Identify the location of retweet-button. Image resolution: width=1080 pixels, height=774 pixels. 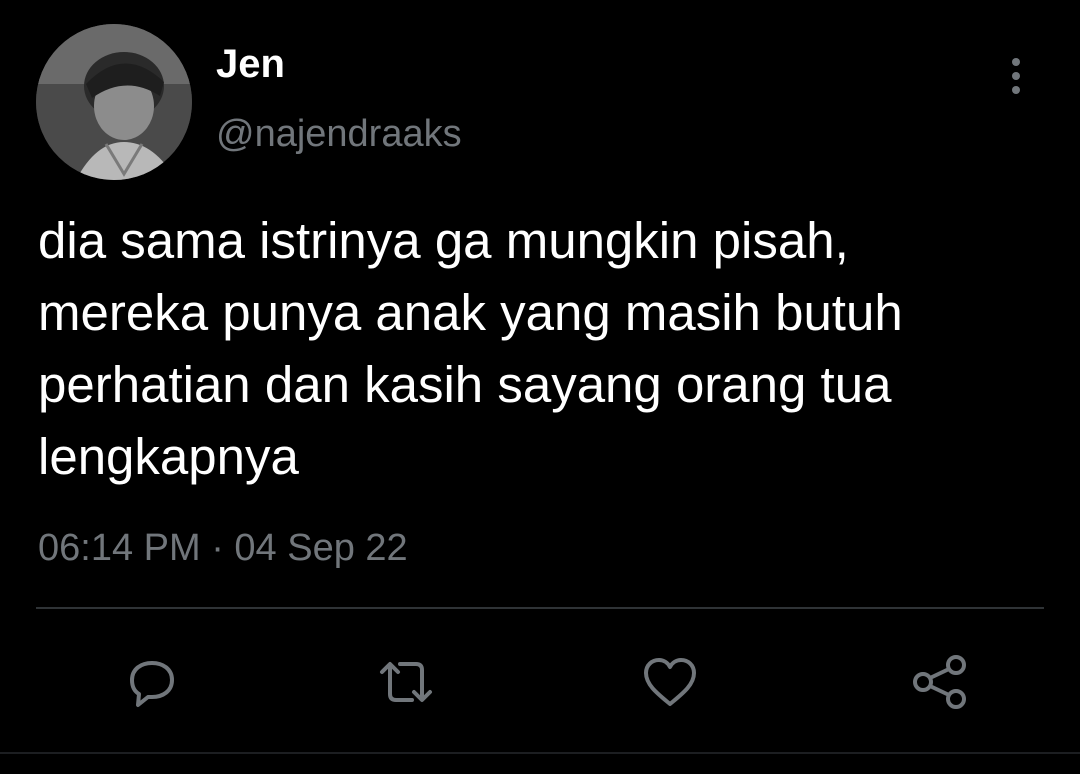
(406, 682).